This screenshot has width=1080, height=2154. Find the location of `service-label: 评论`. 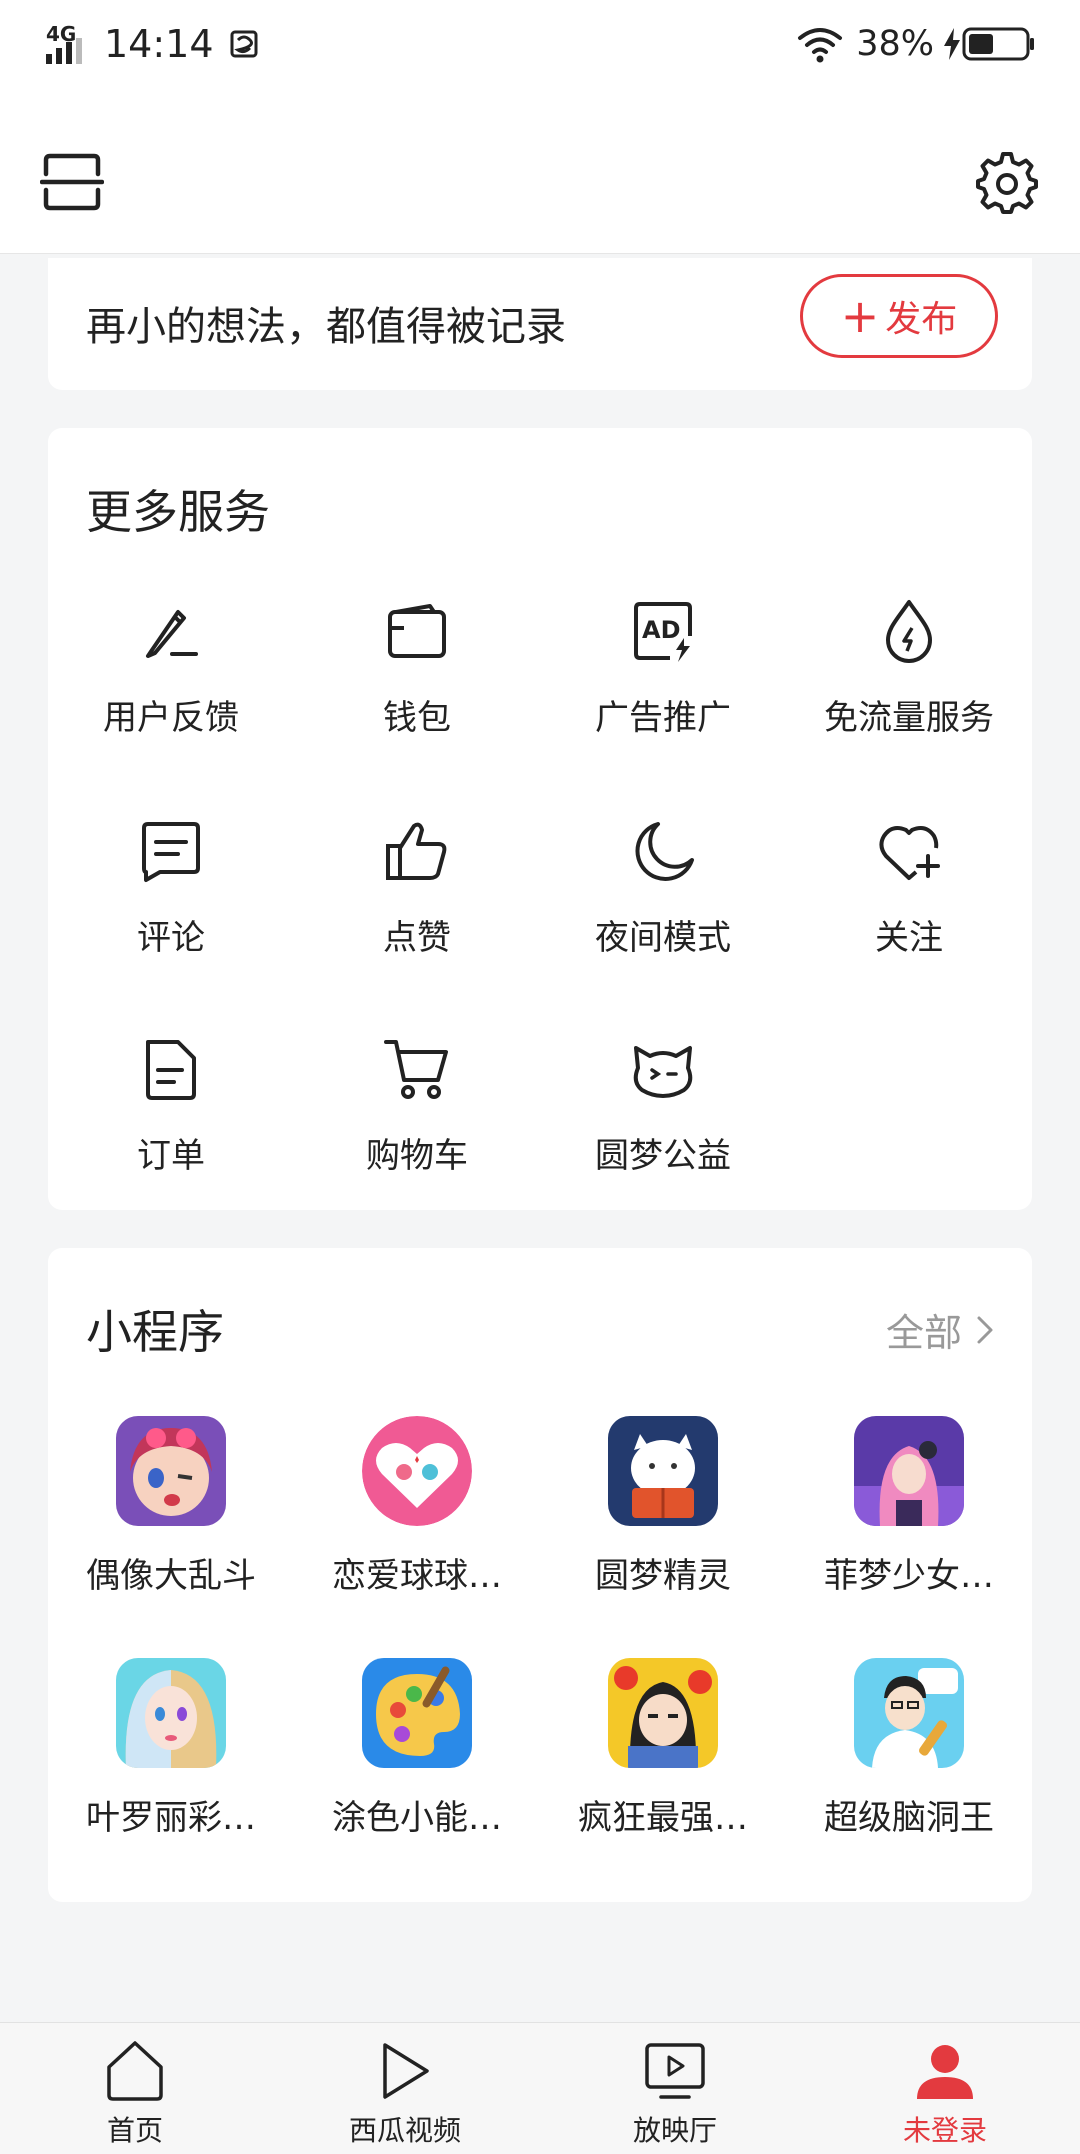

service-label: 评论 is located at coordinates (171, 938).